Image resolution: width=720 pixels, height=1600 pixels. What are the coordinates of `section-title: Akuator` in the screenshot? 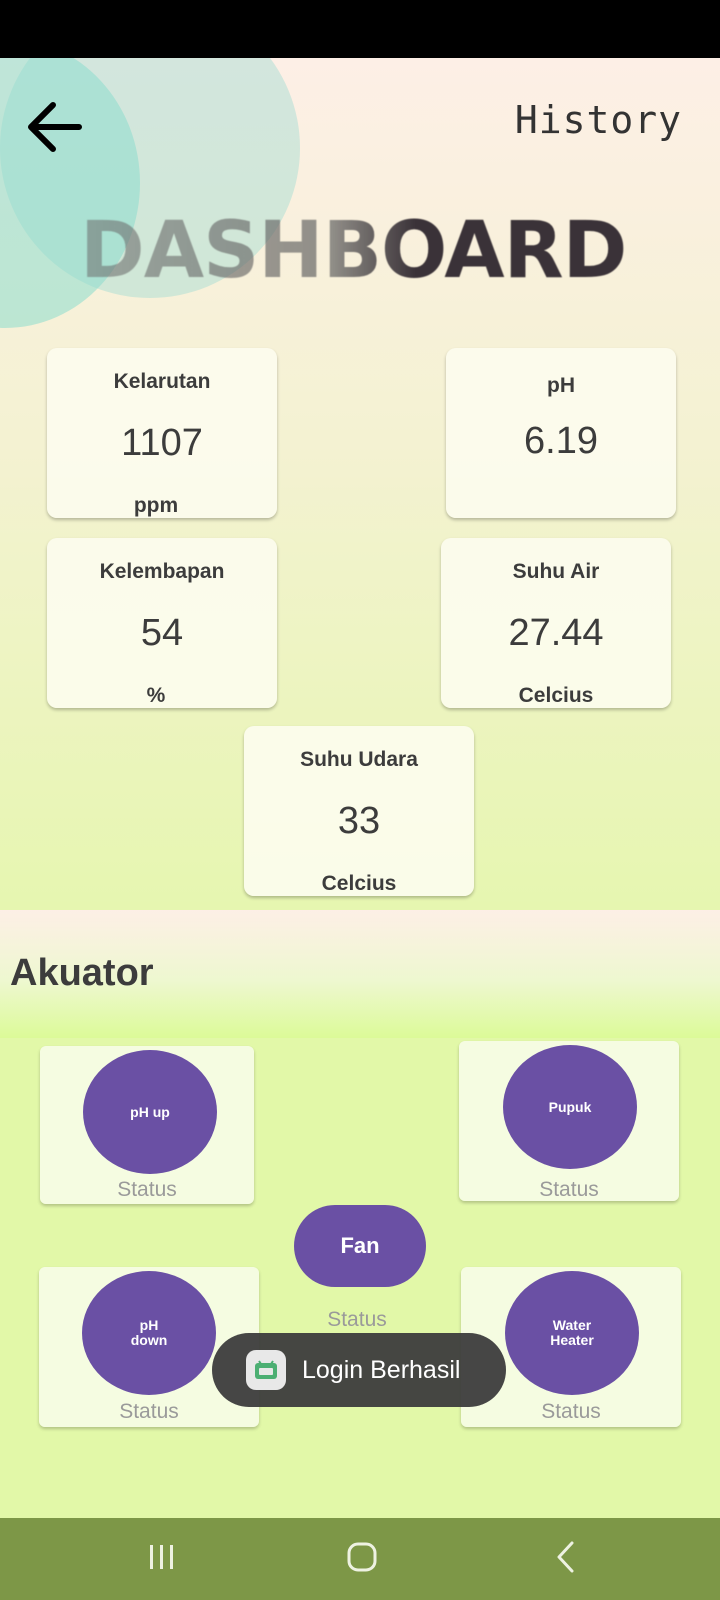 It's located at (82, 973).